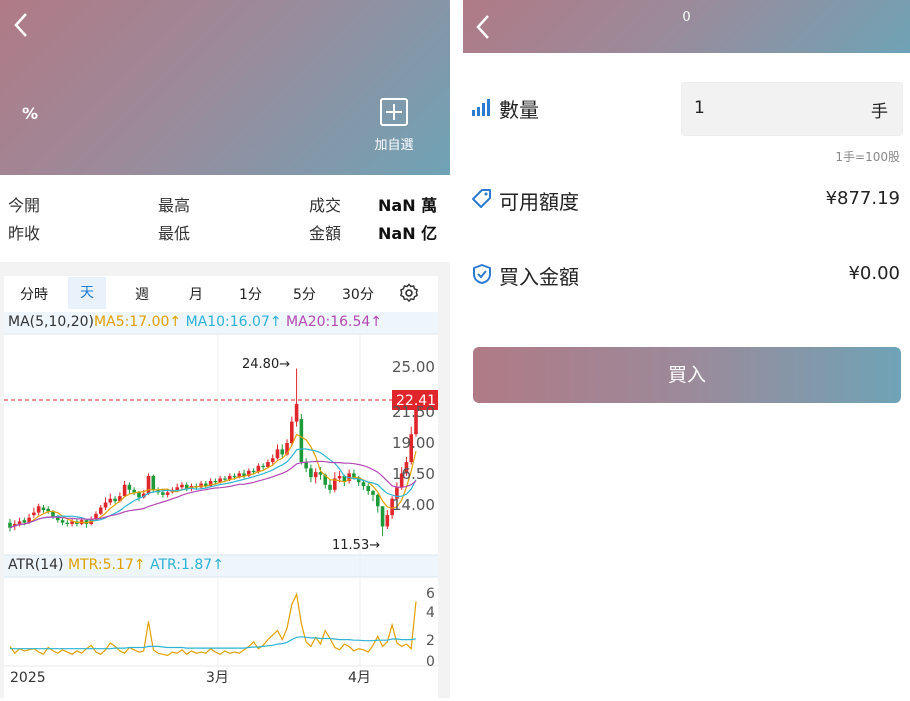 The width and height of the screenshot is (910, 701). Describe the element at coordinates (430, 662) in the screenshot. I see `atr-tick: 0` at that location.